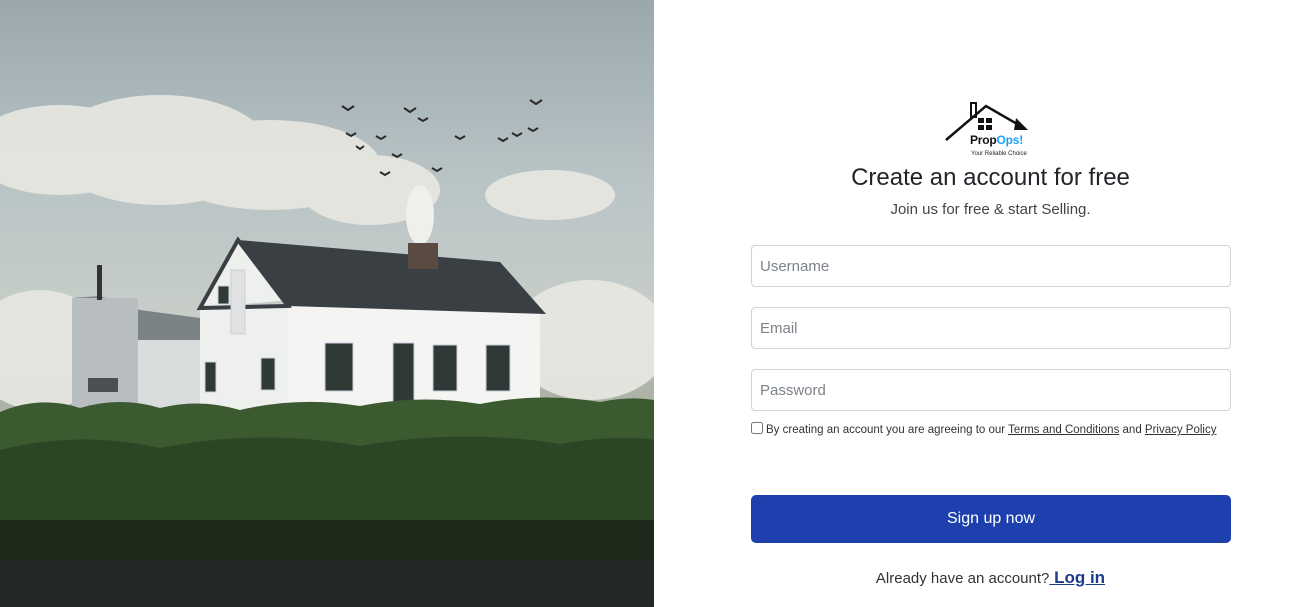 This screenshot has height=607, width=1312. I want to click on brand-name: PropOps!, so click(996, 140).